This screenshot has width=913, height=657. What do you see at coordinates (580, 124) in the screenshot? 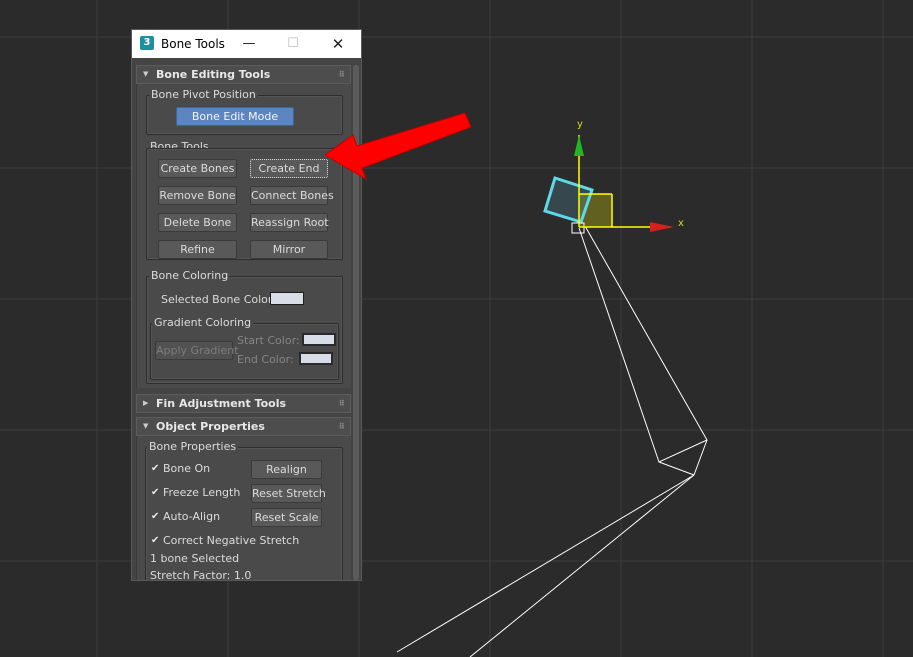
I see `gizmo-y-label: y` at bounding box center [580, 124].